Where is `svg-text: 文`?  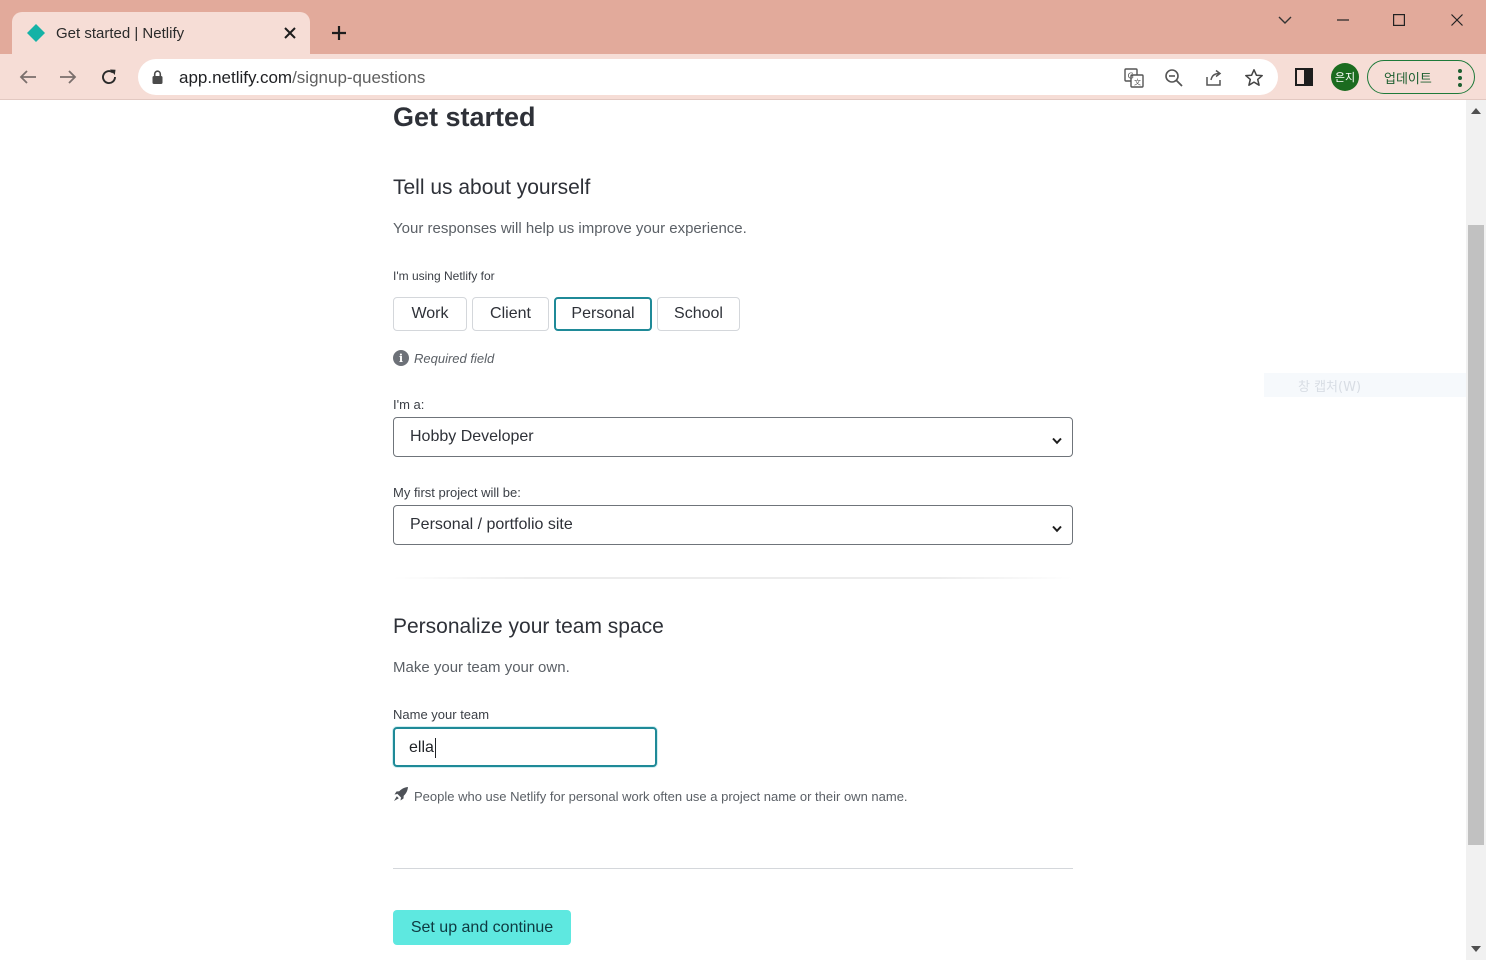
svg-text: 文 is located at coordinates (1137, 82).